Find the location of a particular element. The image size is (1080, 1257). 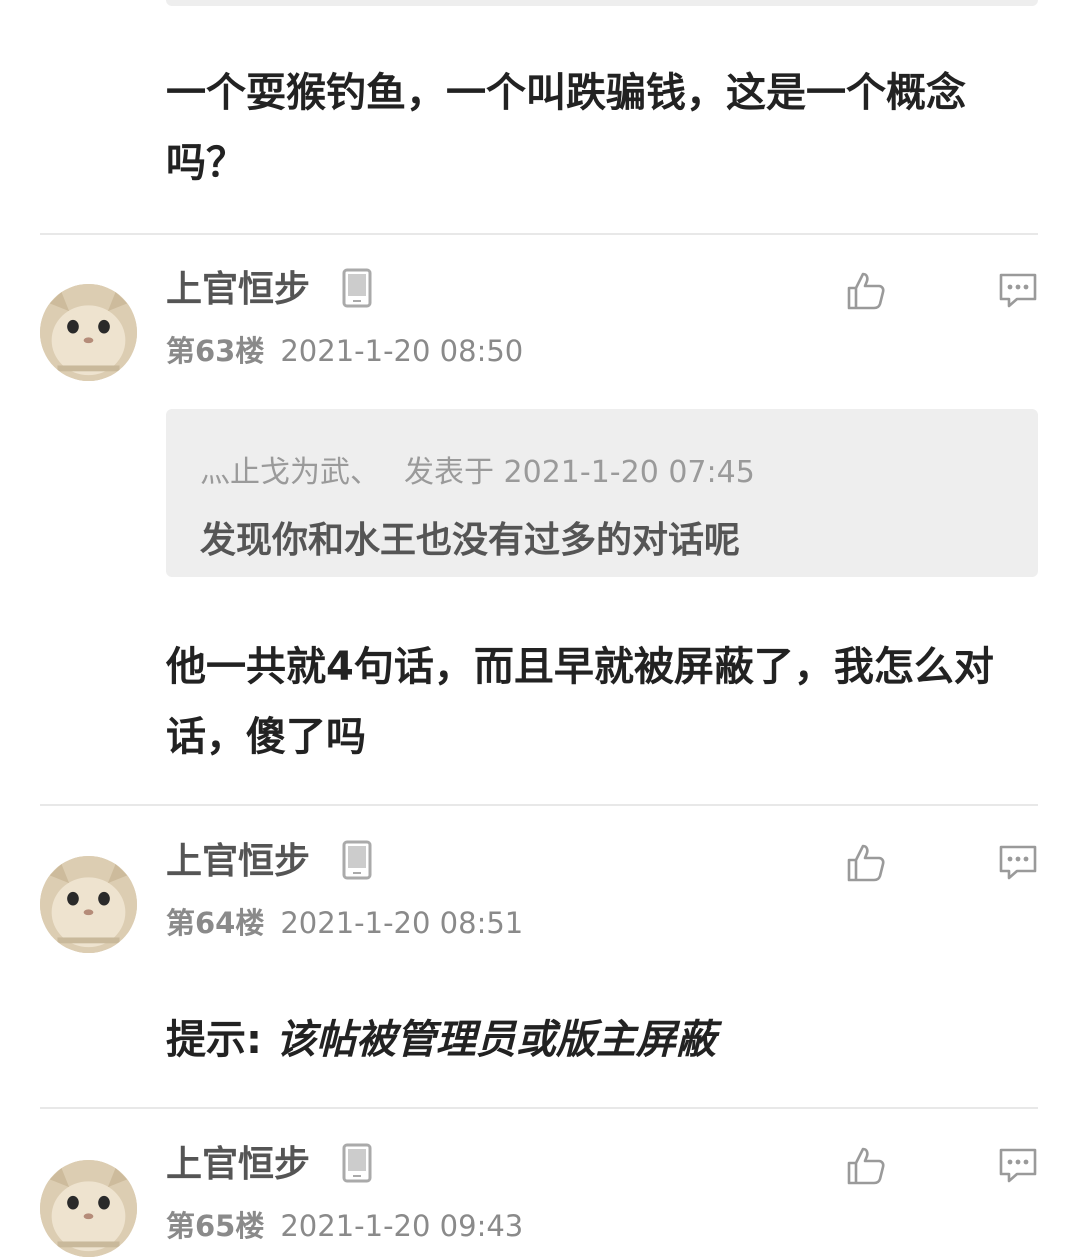

post-content: 他一共就4句话，而且早就被屏蔽了，我怎么对话，傻了吗 is located at coordinates (580, 702).